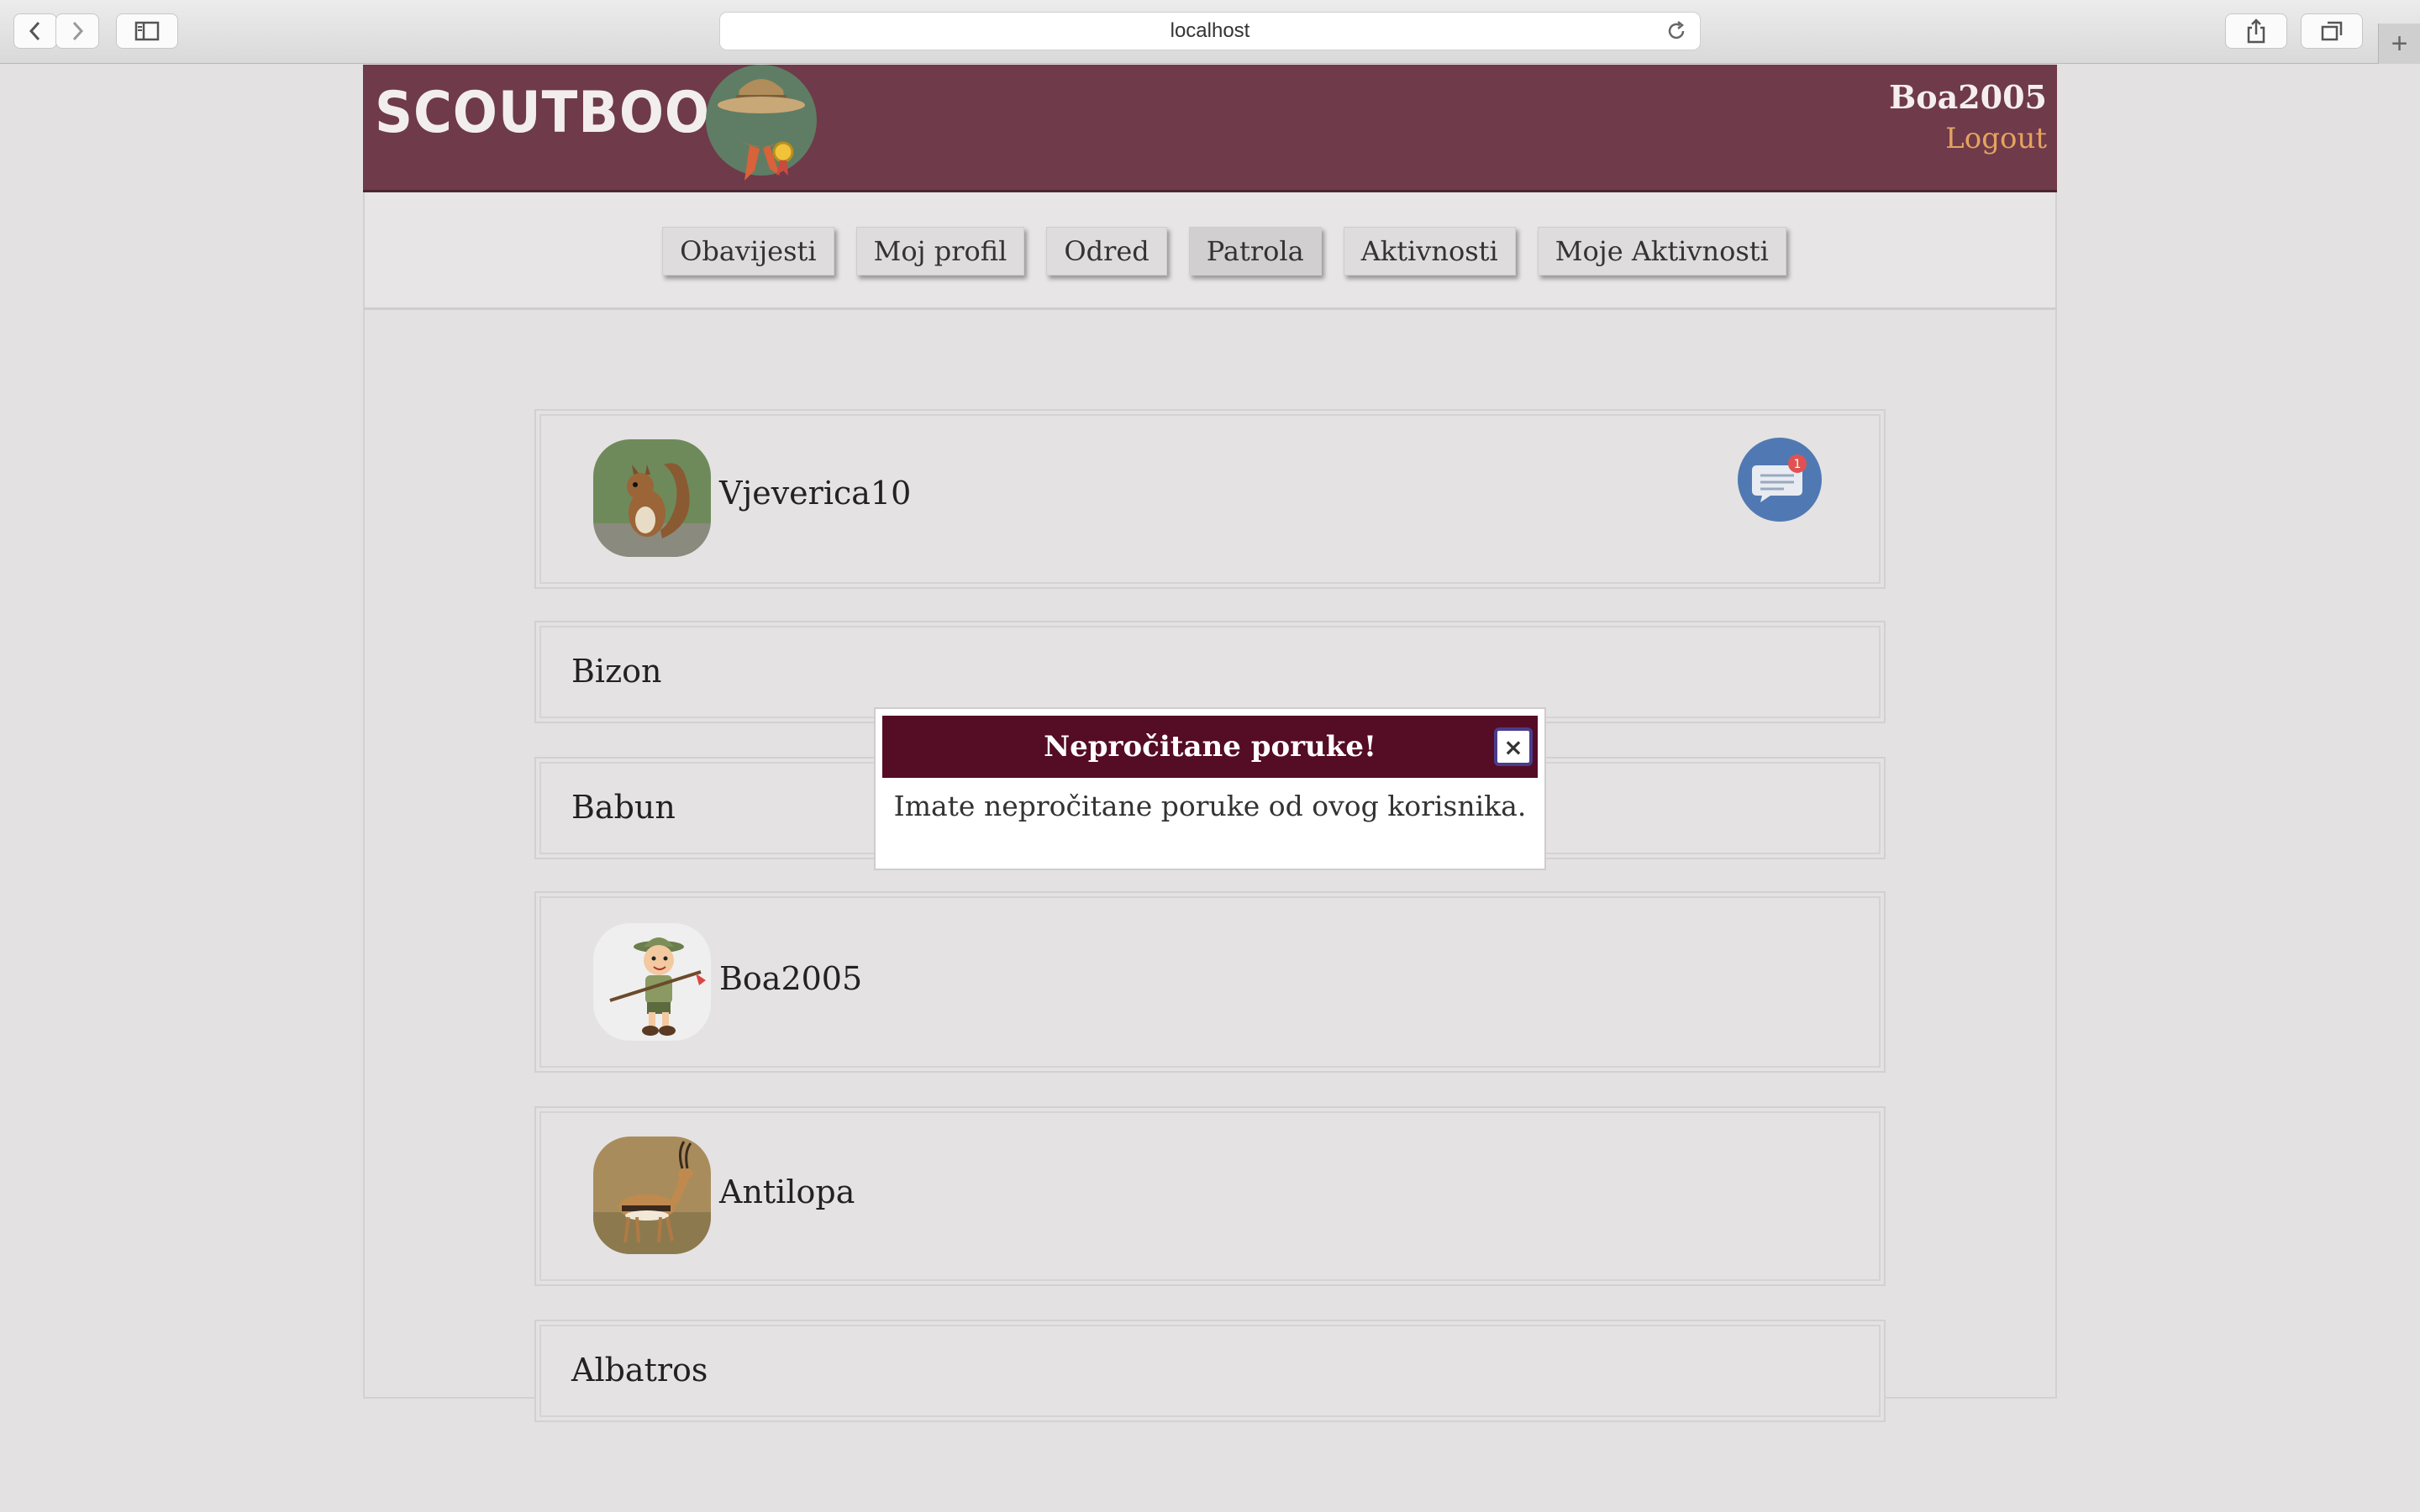 The width and height of the screenshot is (2420, 1512). Describe the element at coordinates (791, 978) in the screenshot. I see `member-name: Boa2005` at that location.